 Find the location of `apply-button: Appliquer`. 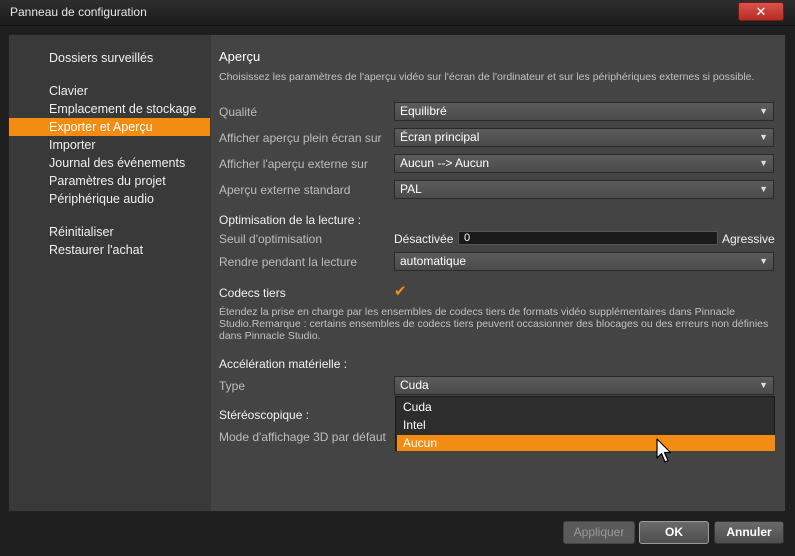

apply-button: Appliquer is located at coordinates (599, 532).